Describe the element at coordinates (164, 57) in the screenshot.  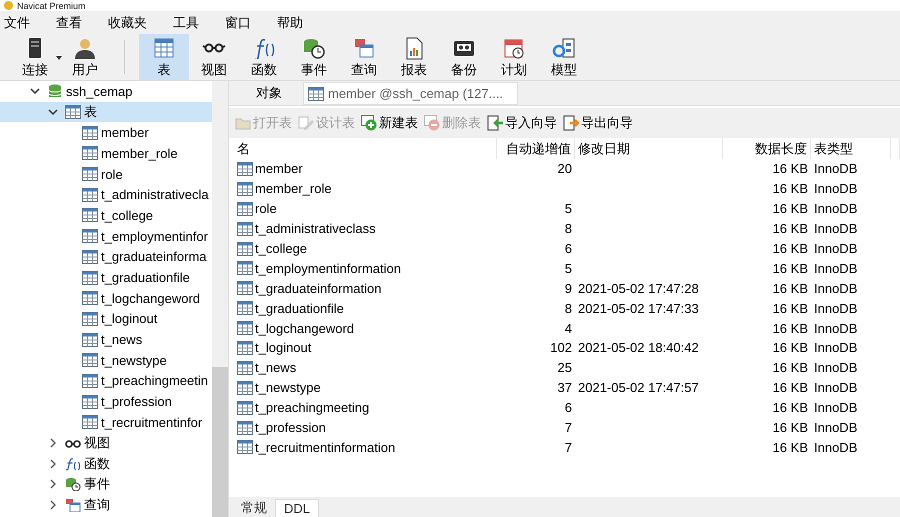
I see `toolbar-button: 表` at that location.